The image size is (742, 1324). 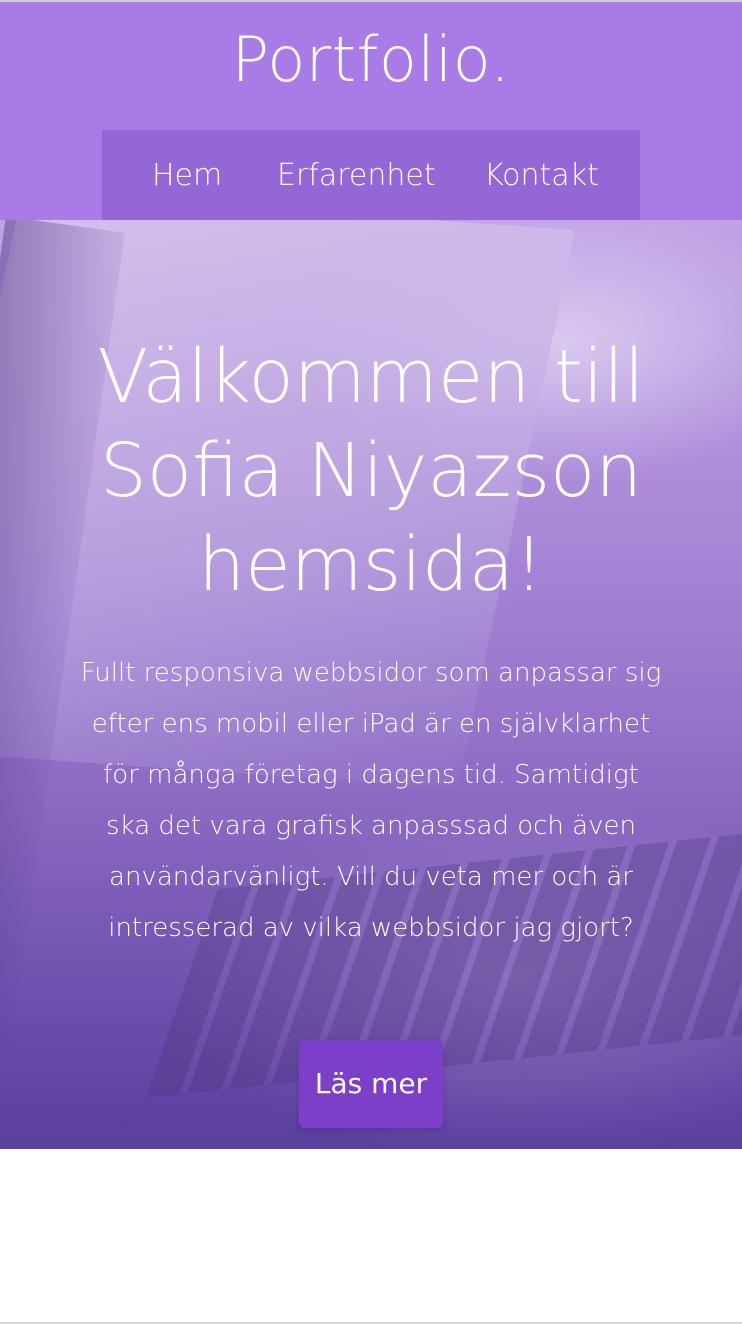 I want to click on site-logo: Portfolio., so click(x=371, y=60).